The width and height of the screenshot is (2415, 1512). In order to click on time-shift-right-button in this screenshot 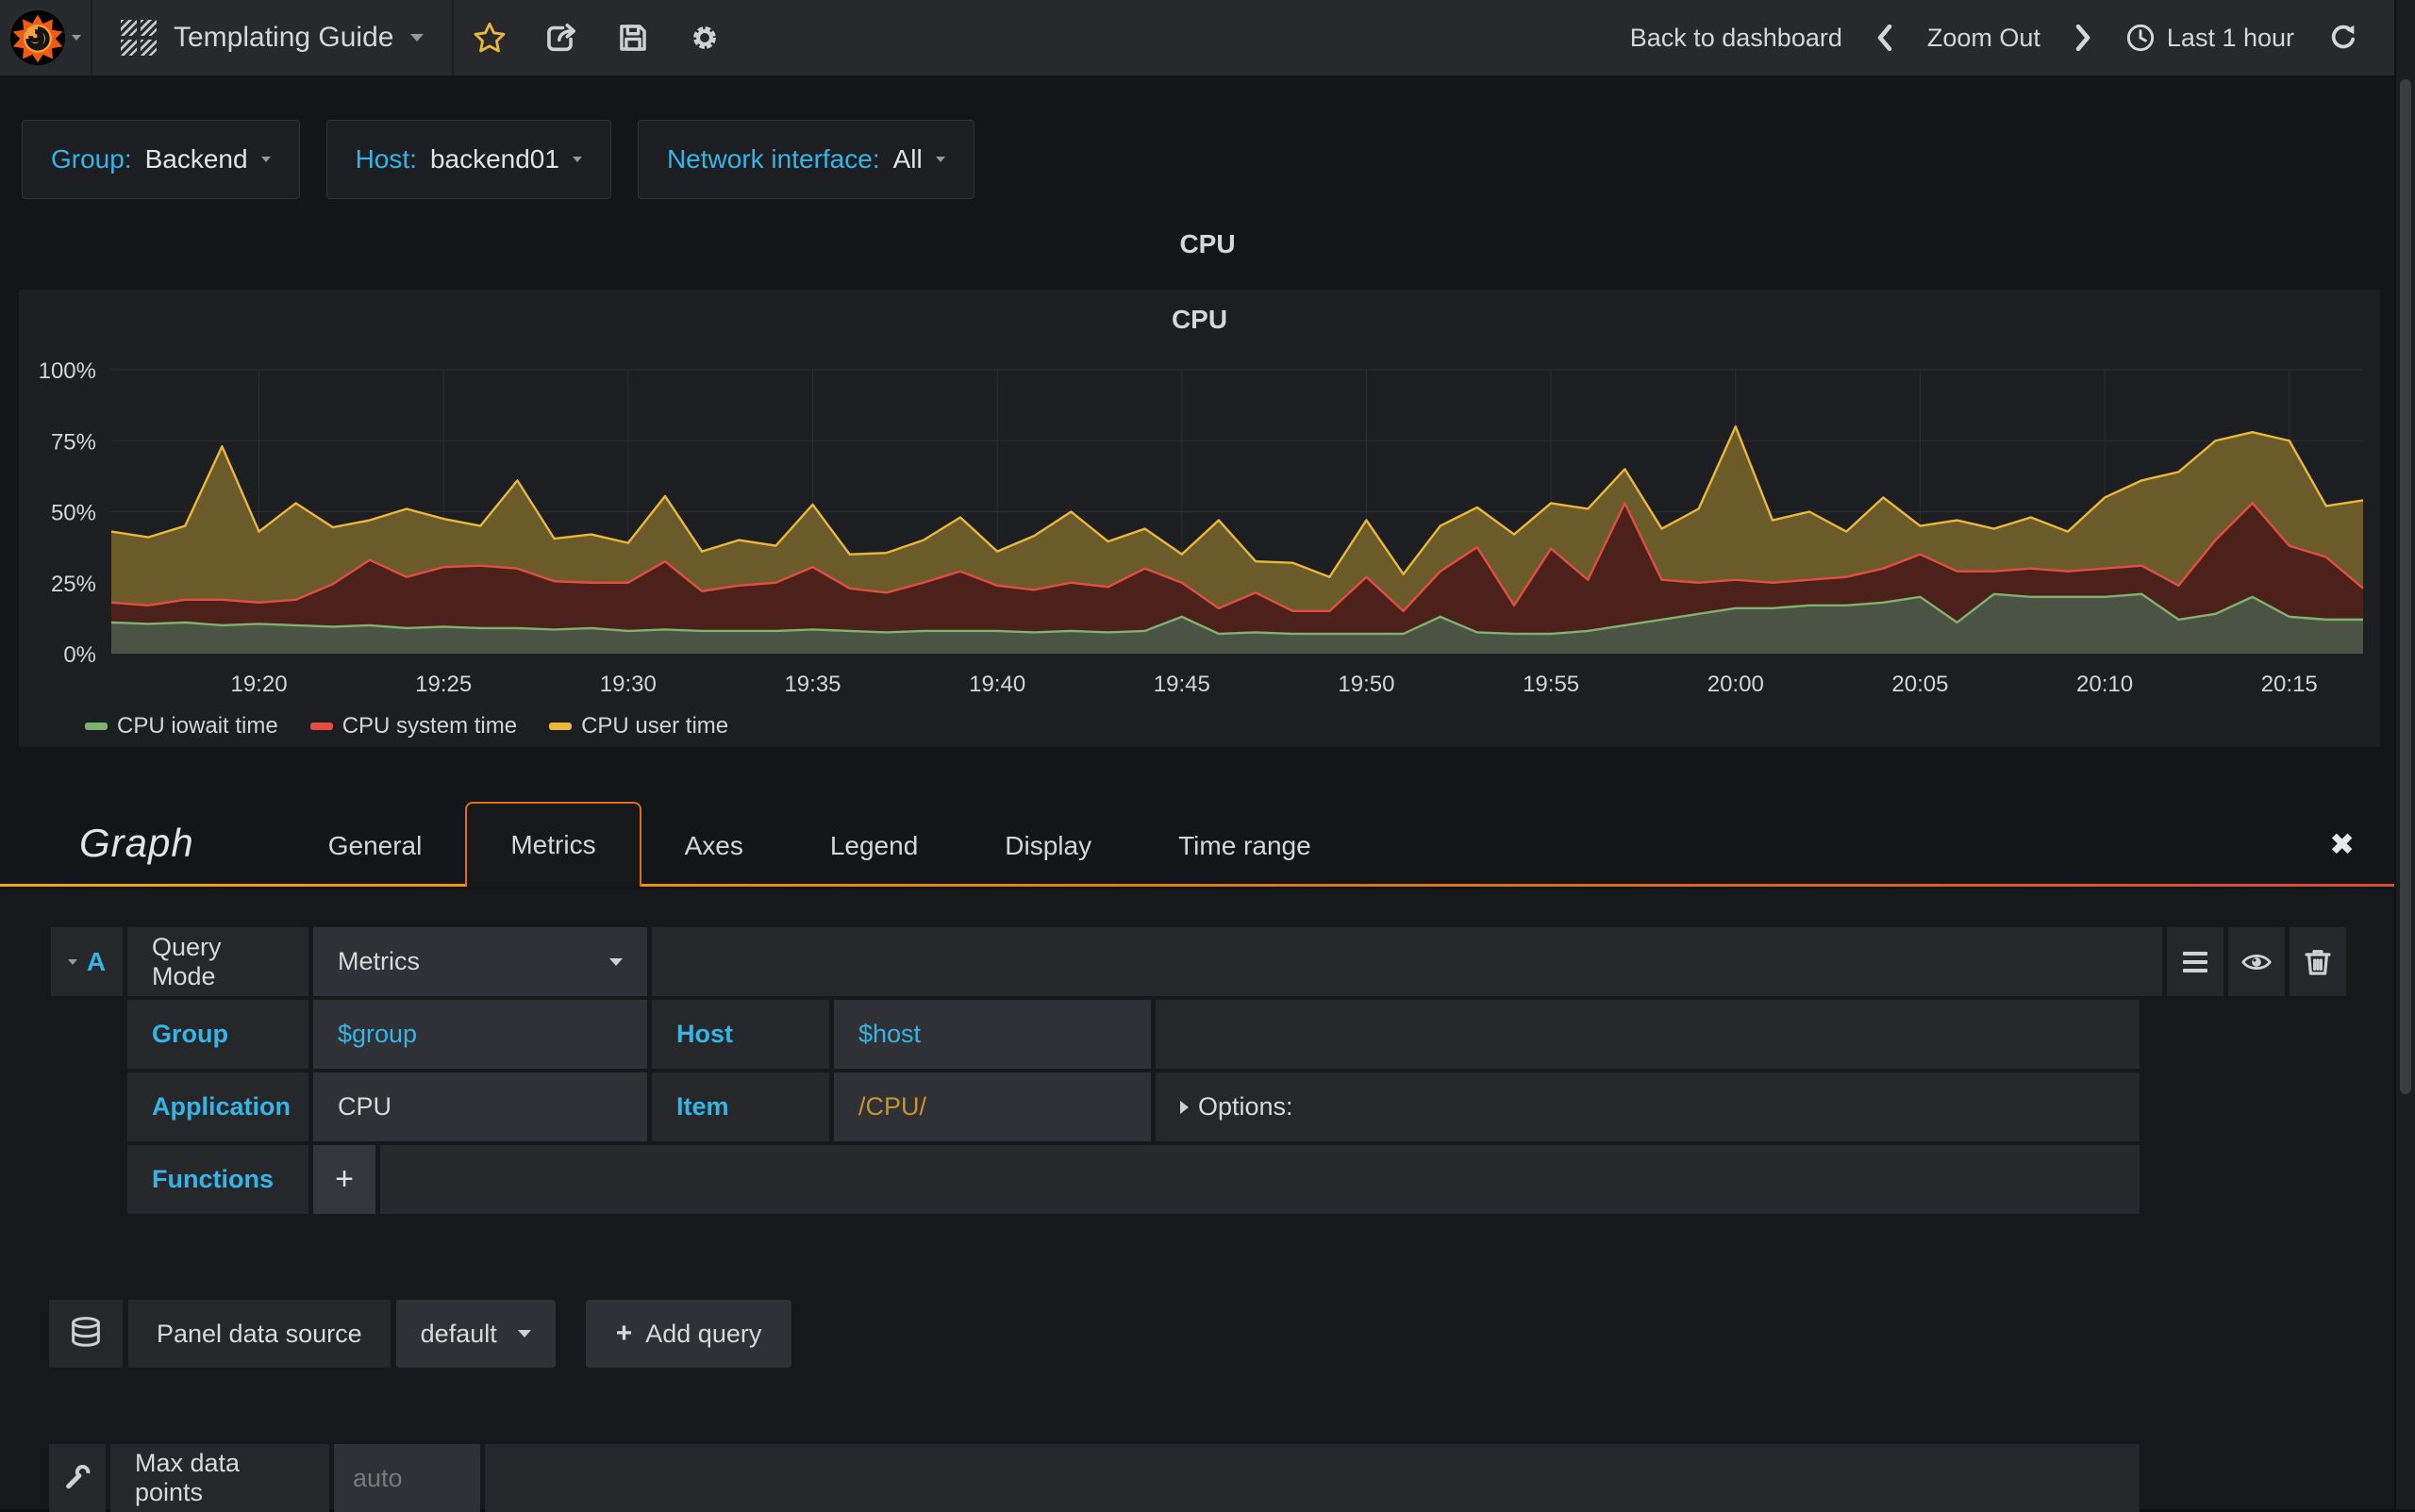, I will do `click(2082, 38)`.